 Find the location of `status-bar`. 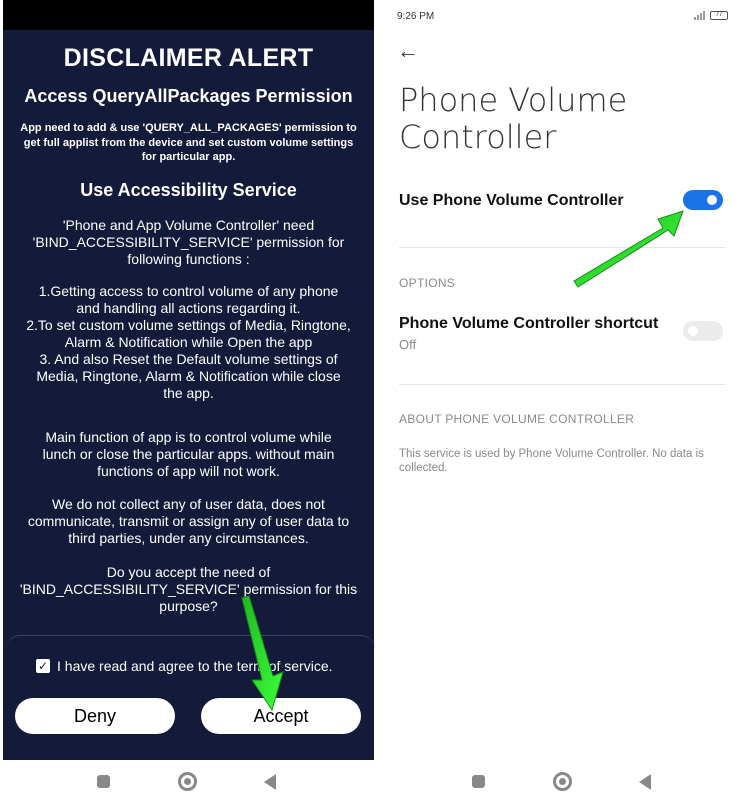

status-bar is located at coordinates (188, 15).